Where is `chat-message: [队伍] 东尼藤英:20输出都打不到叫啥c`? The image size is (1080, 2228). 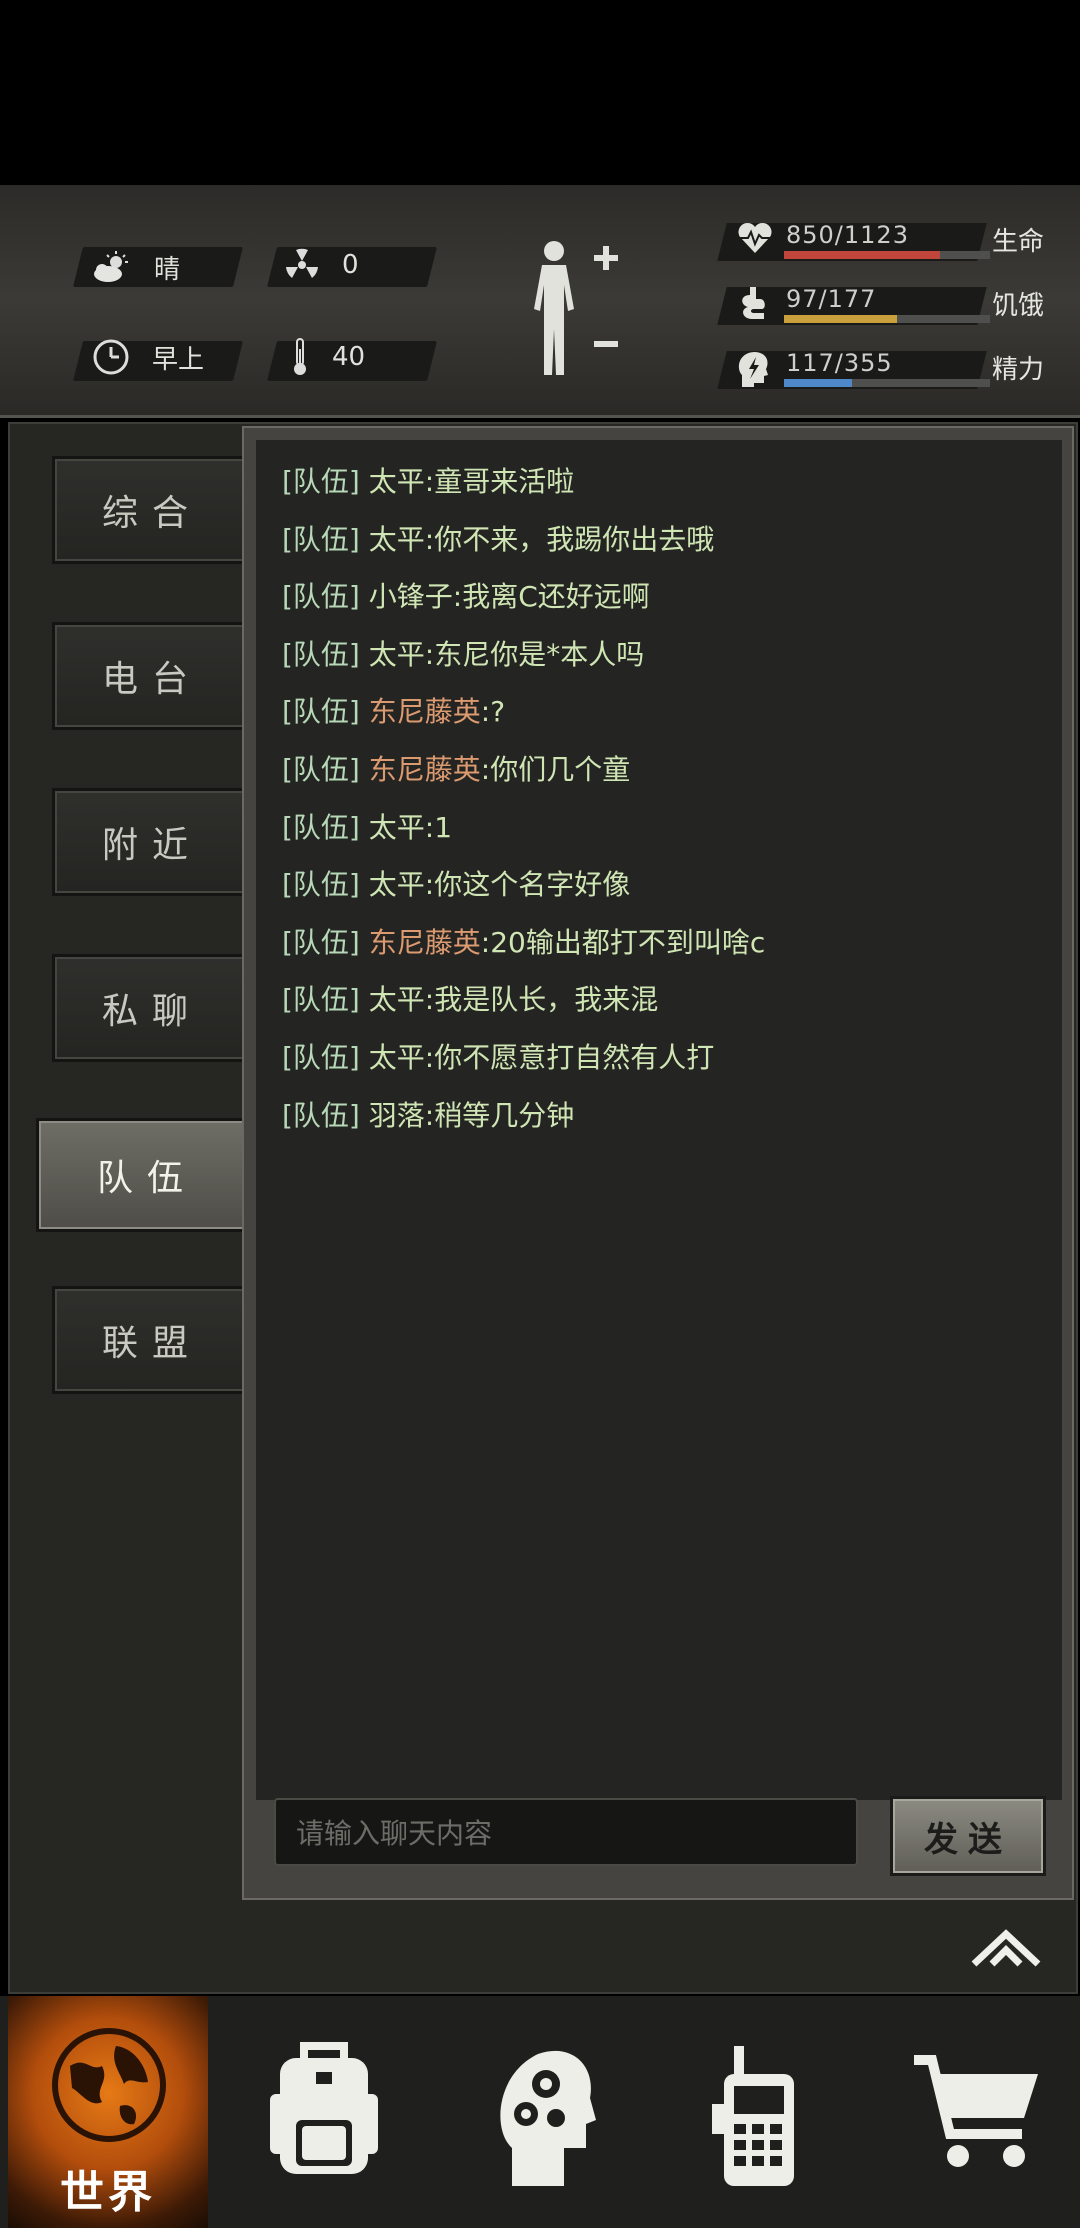 chat-message: [队伍] 东尼藤英:20输出都打不到叫啥c is located at coordinates (524, 942).